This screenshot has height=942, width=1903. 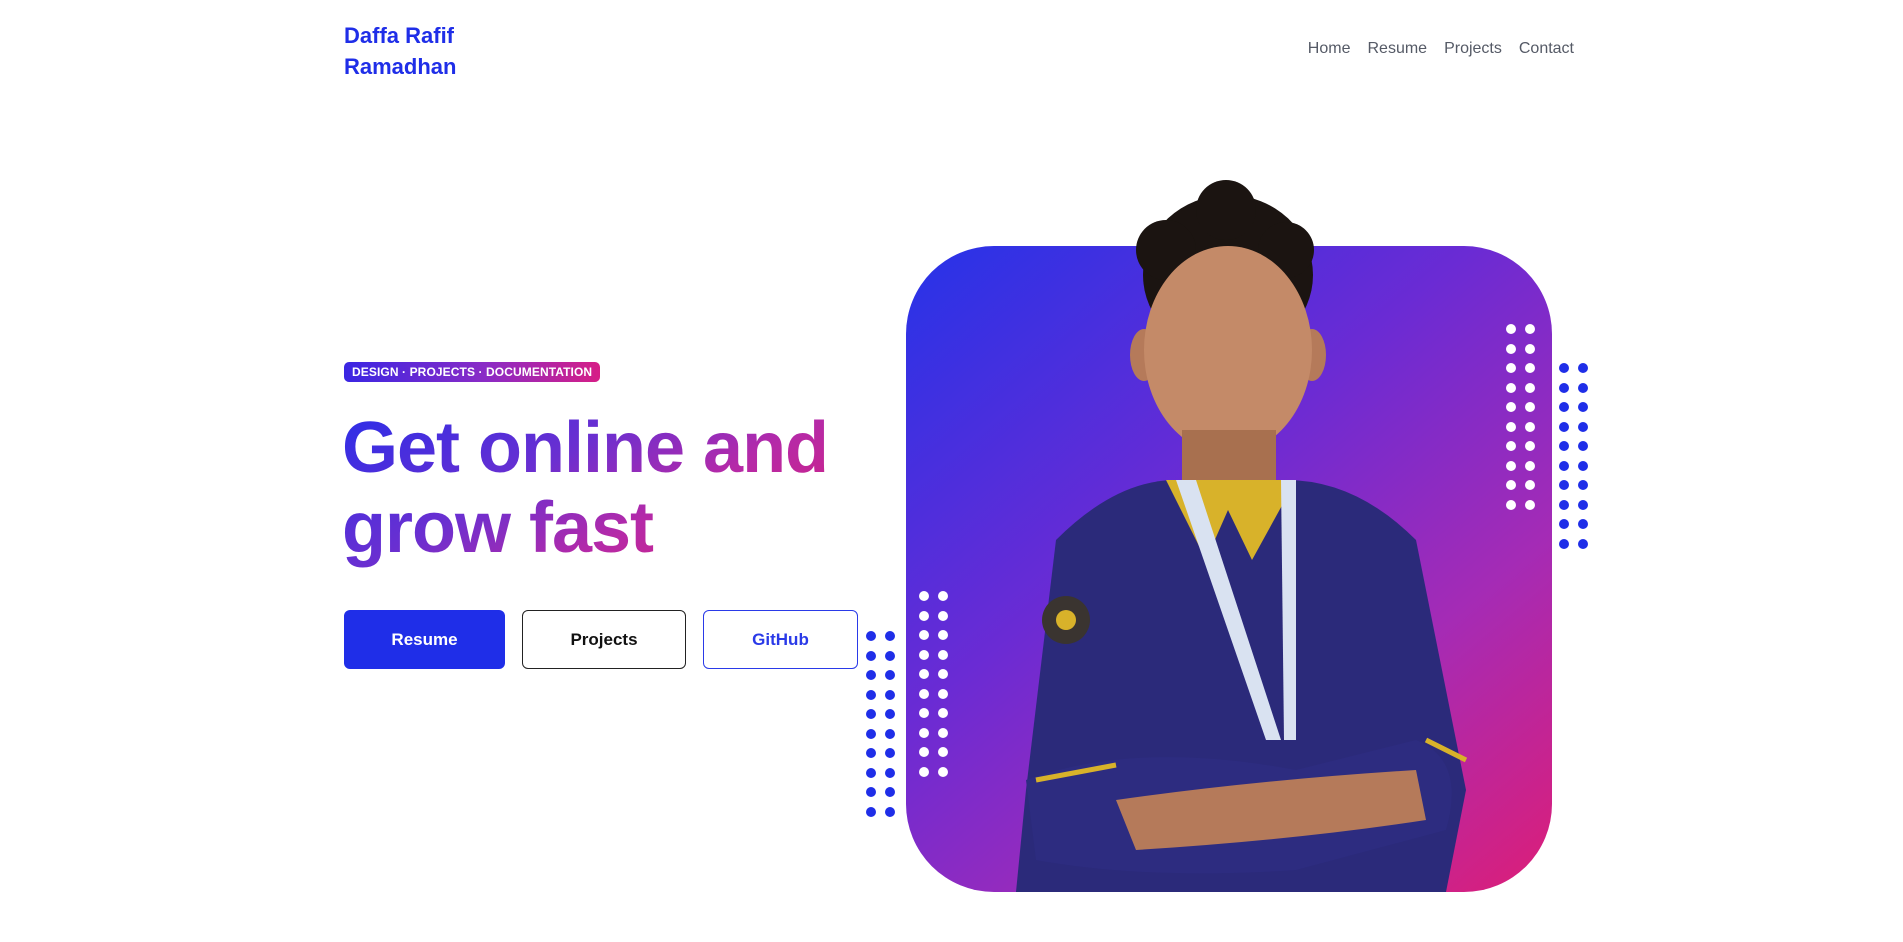 What do you see at coordinates (419, 51) in the screenshot?
I see `brand-logo: Daffa Rafif Ramadhan` at bounding box center [419, 51].